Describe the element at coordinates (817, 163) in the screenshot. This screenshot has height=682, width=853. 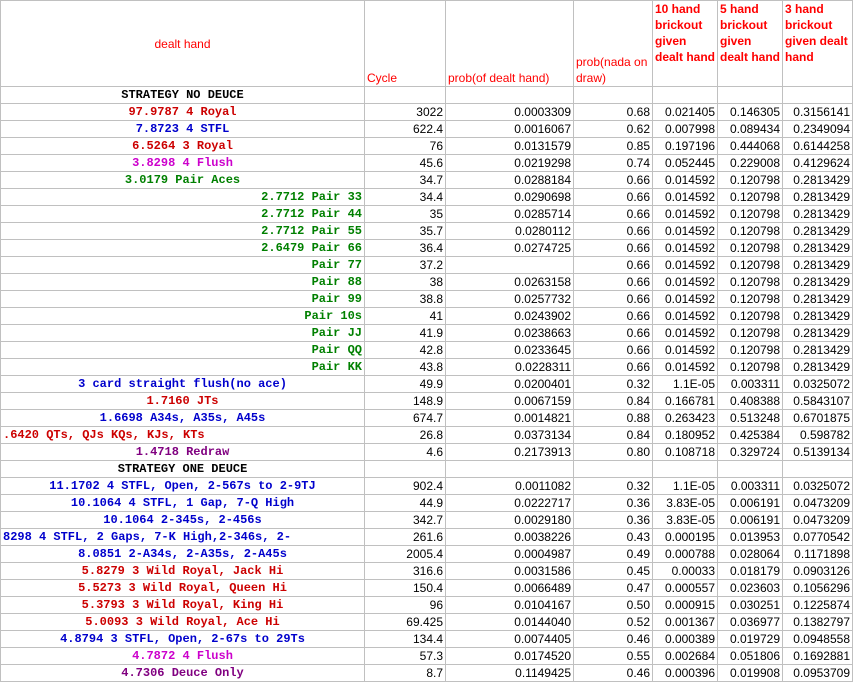
I see `brickout-3-cell: 0.4129624` at that location.